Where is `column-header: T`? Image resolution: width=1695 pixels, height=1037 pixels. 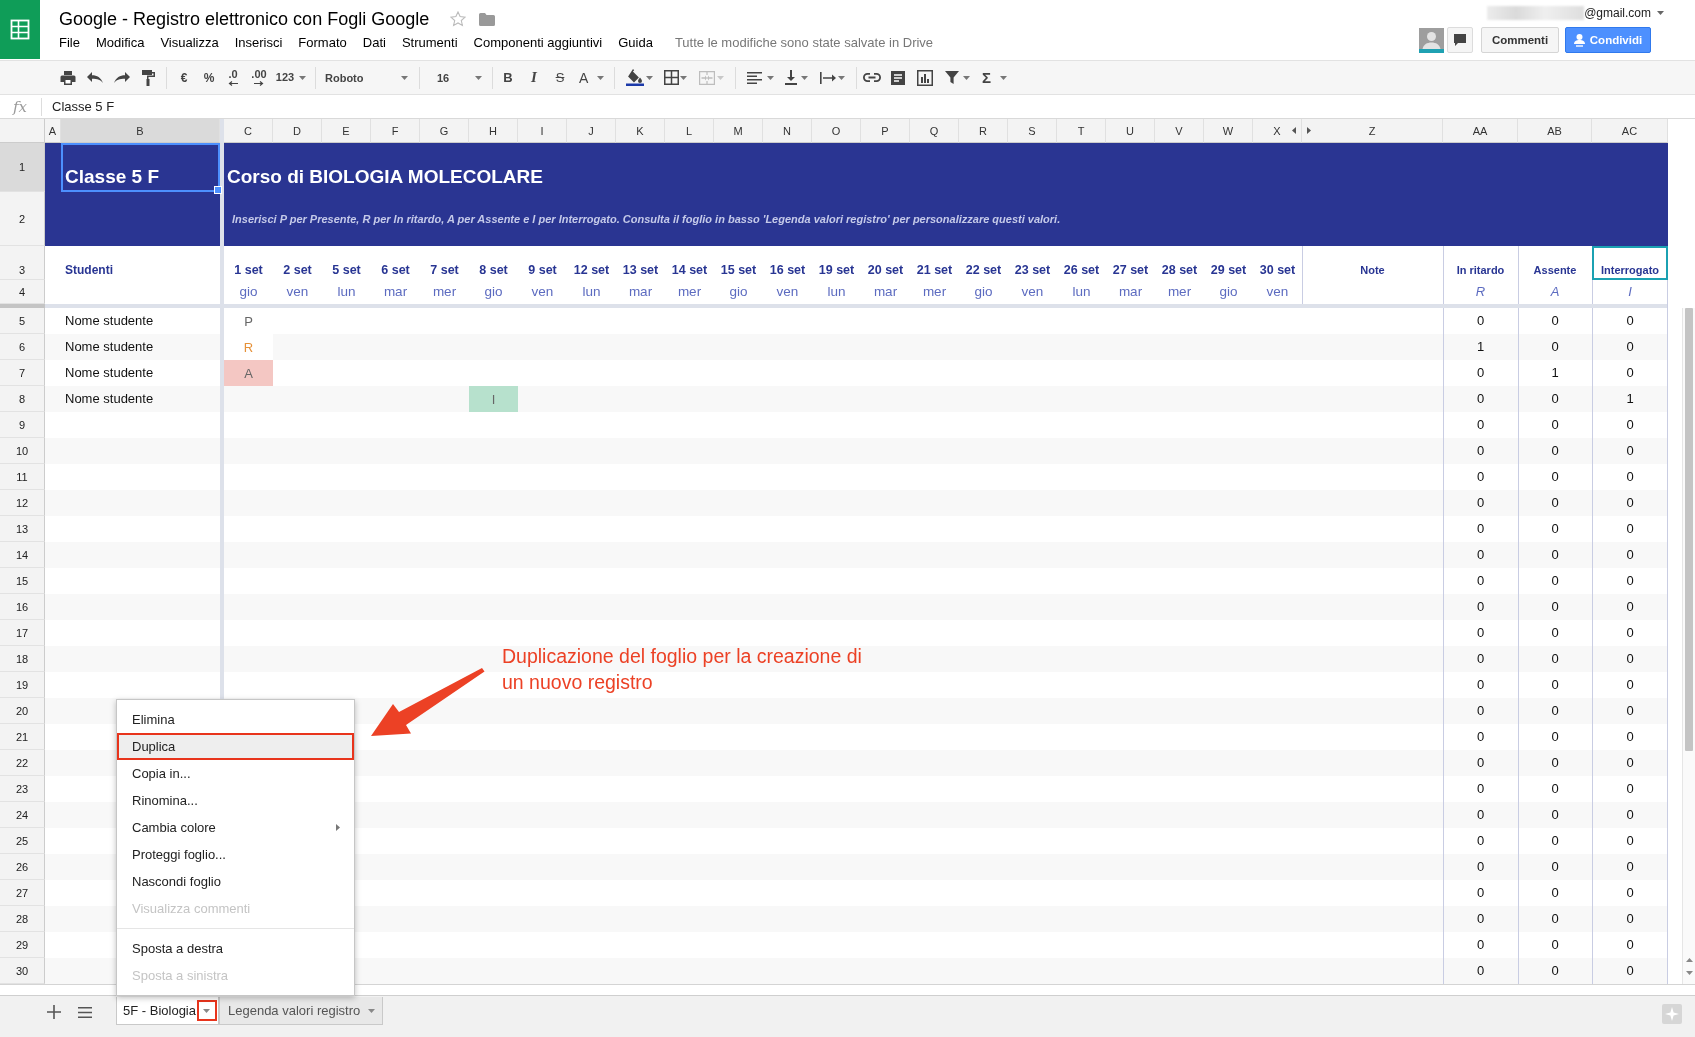
column-header: T is located at coordinates (1081, 131).